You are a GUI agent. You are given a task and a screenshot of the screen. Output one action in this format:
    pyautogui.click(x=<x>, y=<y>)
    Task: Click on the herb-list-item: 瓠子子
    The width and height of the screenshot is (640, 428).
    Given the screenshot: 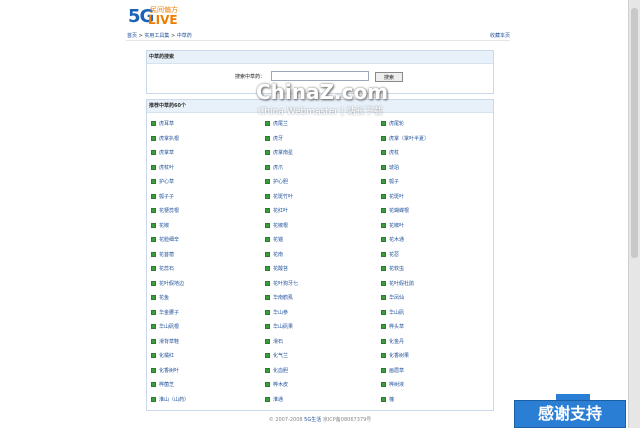 What is the action you would take?
    pyautogui.click(x=162, y=196)
    